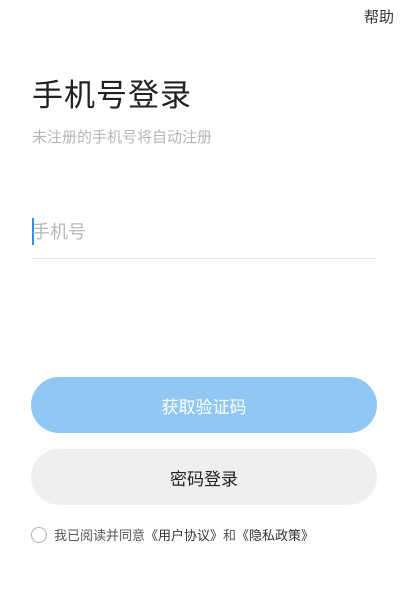  I want to click on agreement-checkbox, so click(39, 534).